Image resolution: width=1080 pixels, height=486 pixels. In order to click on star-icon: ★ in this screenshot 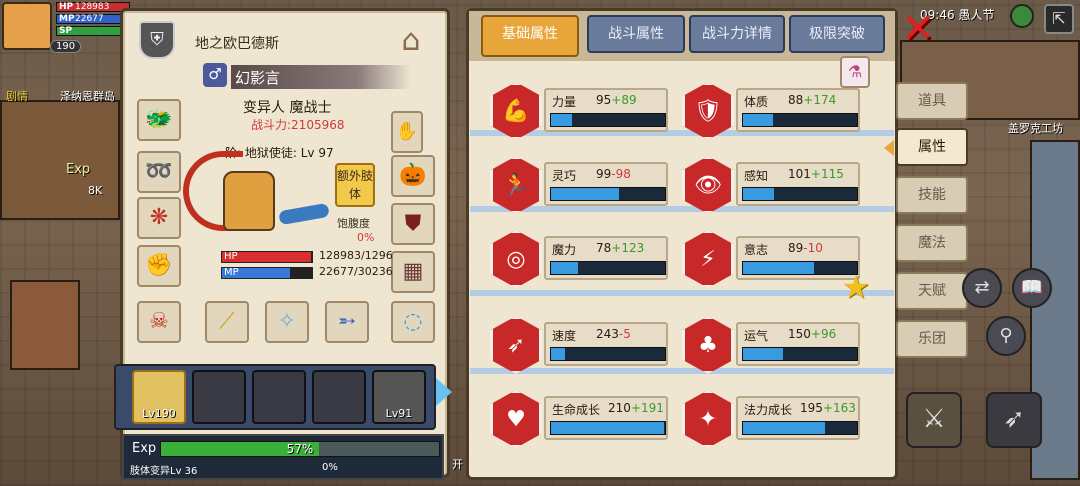, I will do `click(856, 288)`.